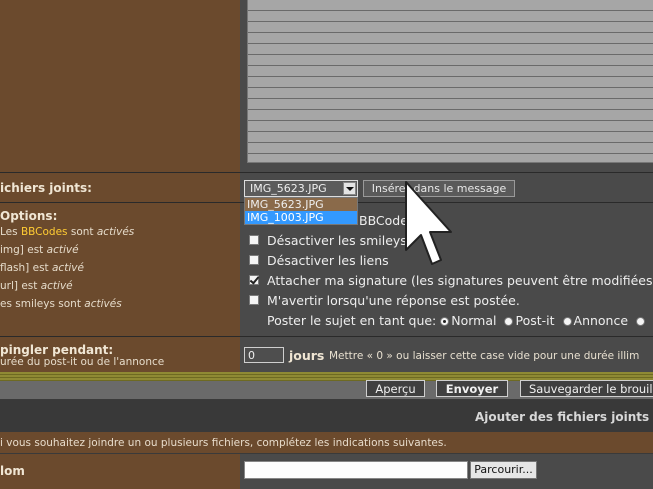 The image size is (653, 489). I want to click on attach-signature-checkbox, so click(254, 280).